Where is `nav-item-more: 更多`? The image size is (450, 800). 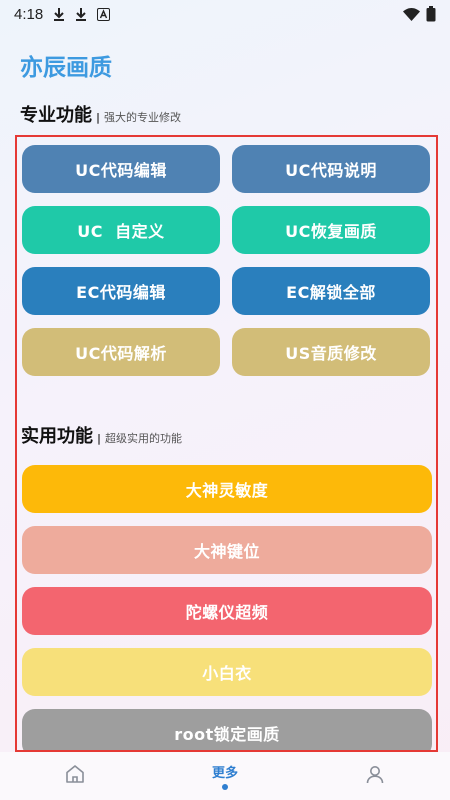
nav-item-more: 更多 is located at coordinates (225, 776).